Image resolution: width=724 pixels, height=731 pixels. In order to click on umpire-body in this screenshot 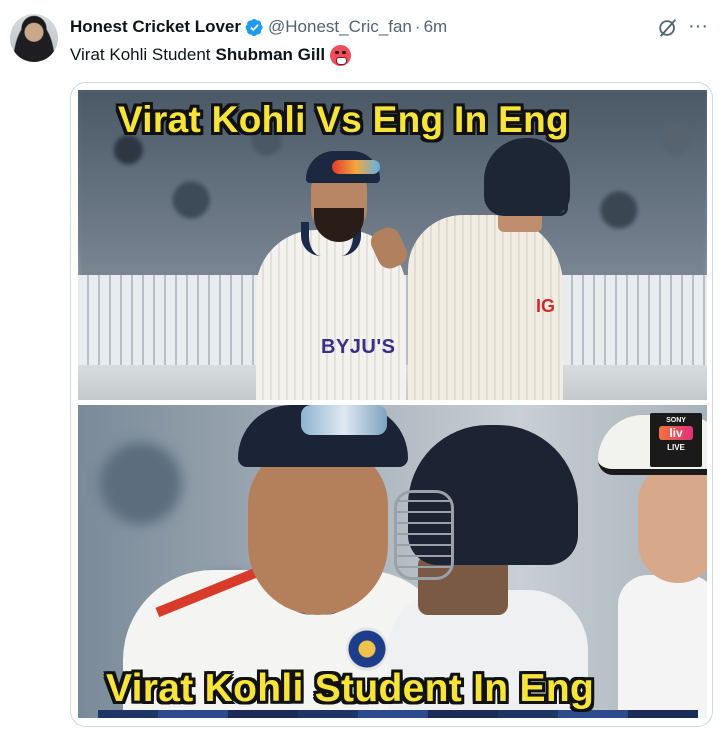, I will do `click(662, 646)`.